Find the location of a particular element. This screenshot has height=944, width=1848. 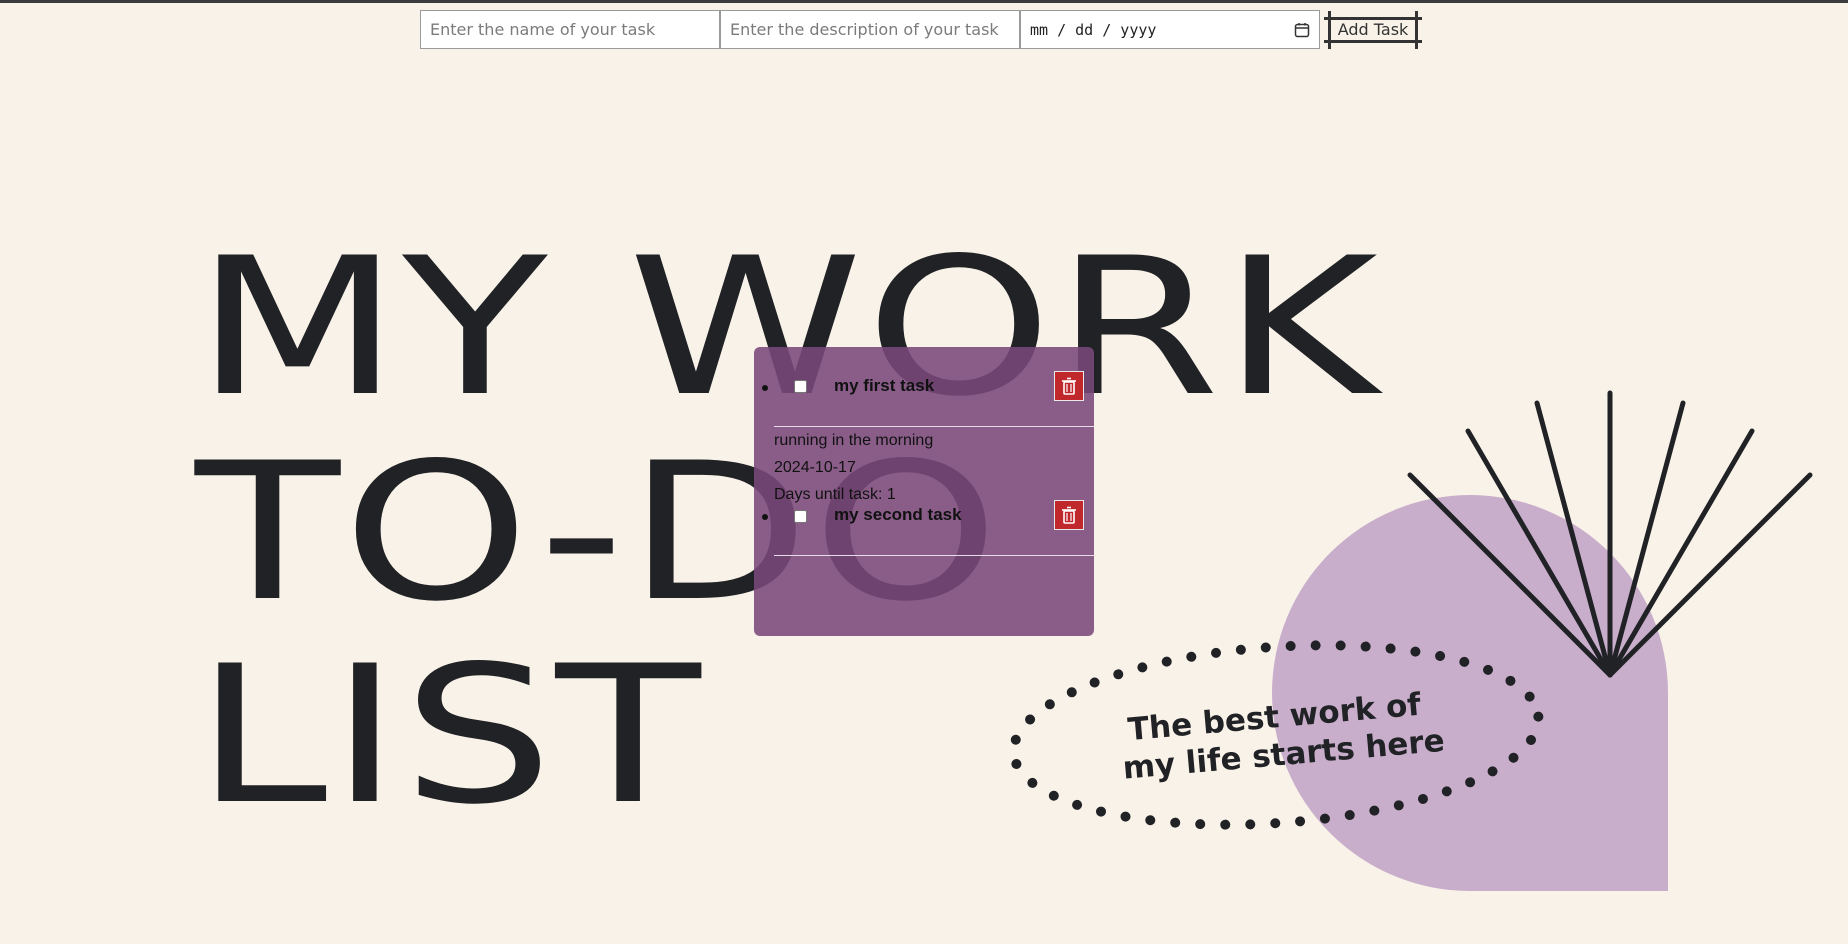

task-description: running in the morning is located at coordinates (854, 440).